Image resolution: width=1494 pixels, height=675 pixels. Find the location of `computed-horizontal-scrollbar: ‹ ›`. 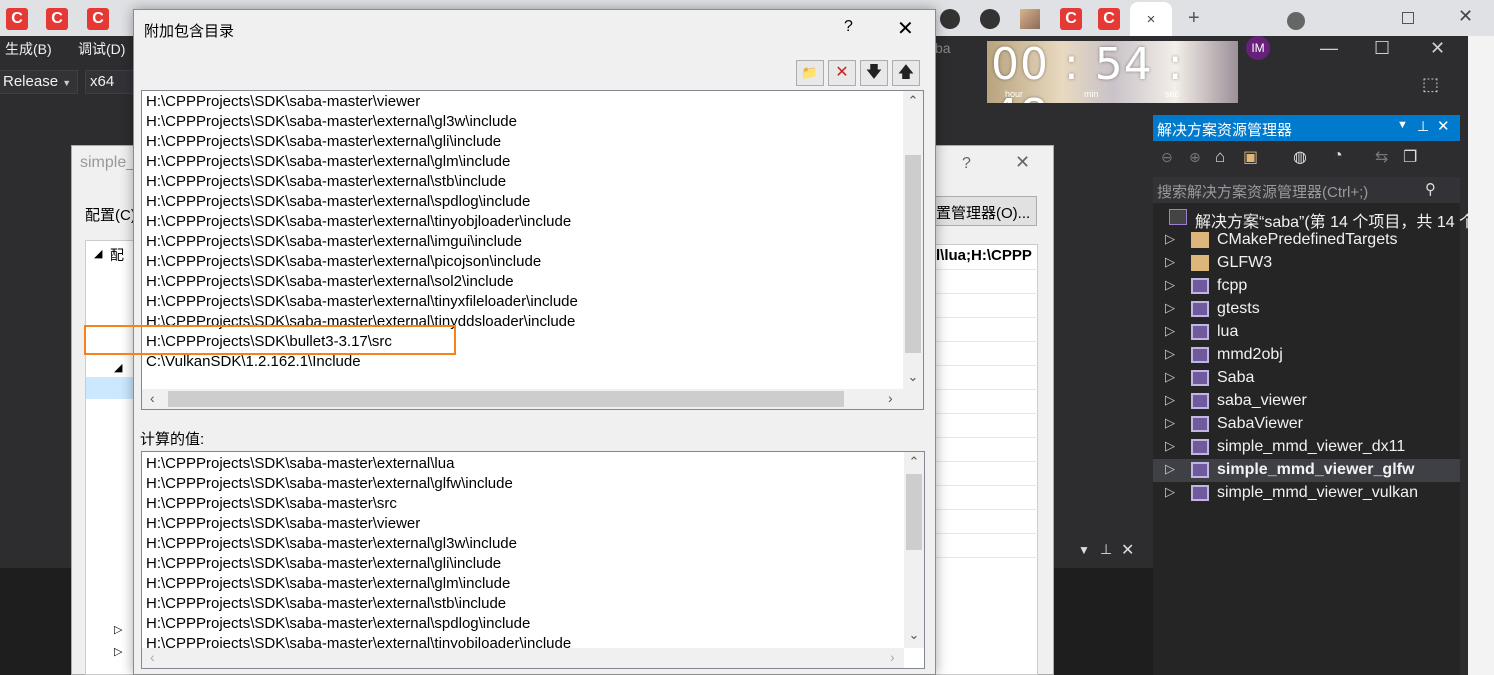

computed-horizontal-scrollbar: ‹ › is located at coordinates (523, 658).